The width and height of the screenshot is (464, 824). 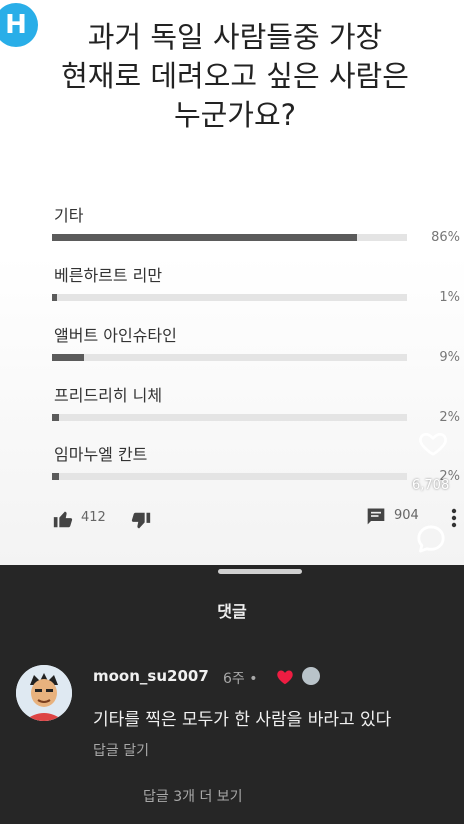 I want to click on comment-time: 6주 •, so click(x=240, y=678).